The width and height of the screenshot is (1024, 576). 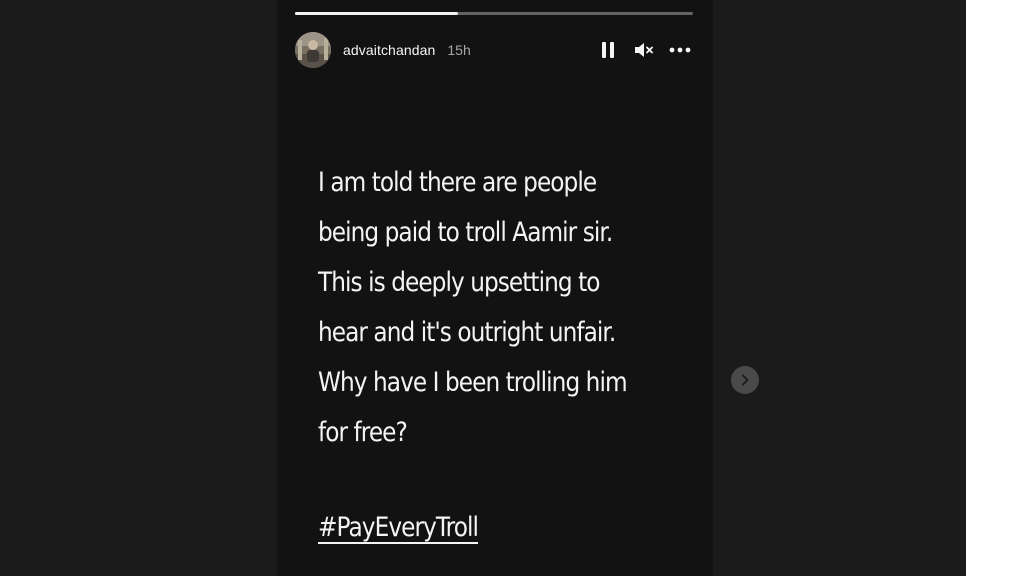 I want to click on story-header: advaitchandan 15h, so click(x=495, y=50).